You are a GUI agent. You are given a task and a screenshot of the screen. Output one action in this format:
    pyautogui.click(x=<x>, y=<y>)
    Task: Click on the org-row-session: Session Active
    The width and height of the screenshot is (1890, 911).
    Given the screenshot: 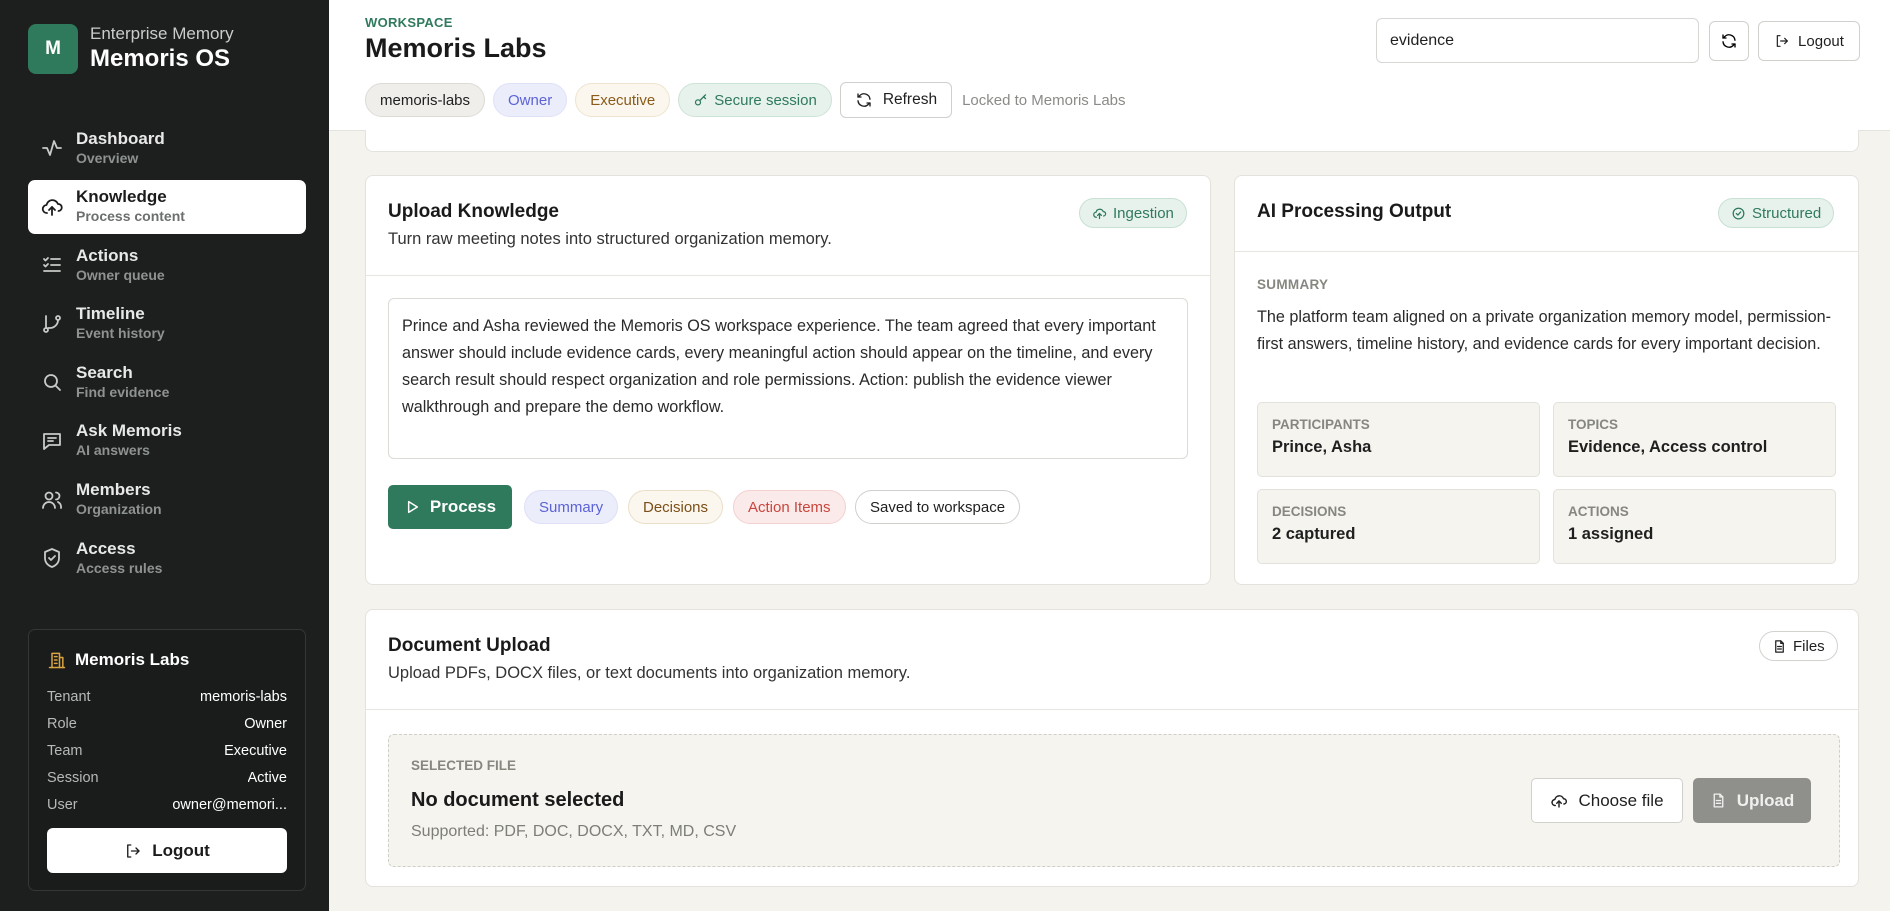 What is the action you would take?
    pyautogui.click(x=167, y=777)
    